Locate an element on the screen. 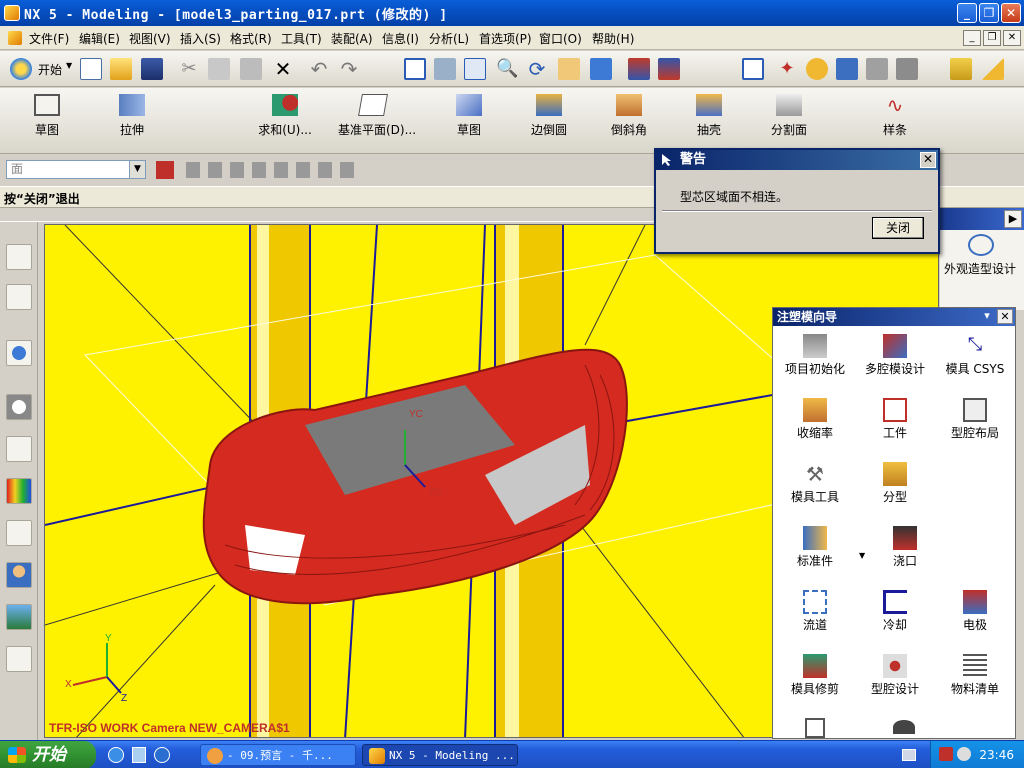 This screenshot has width=1024, height=768. delete-icon: ✕ is located at coordinates (283, 69).